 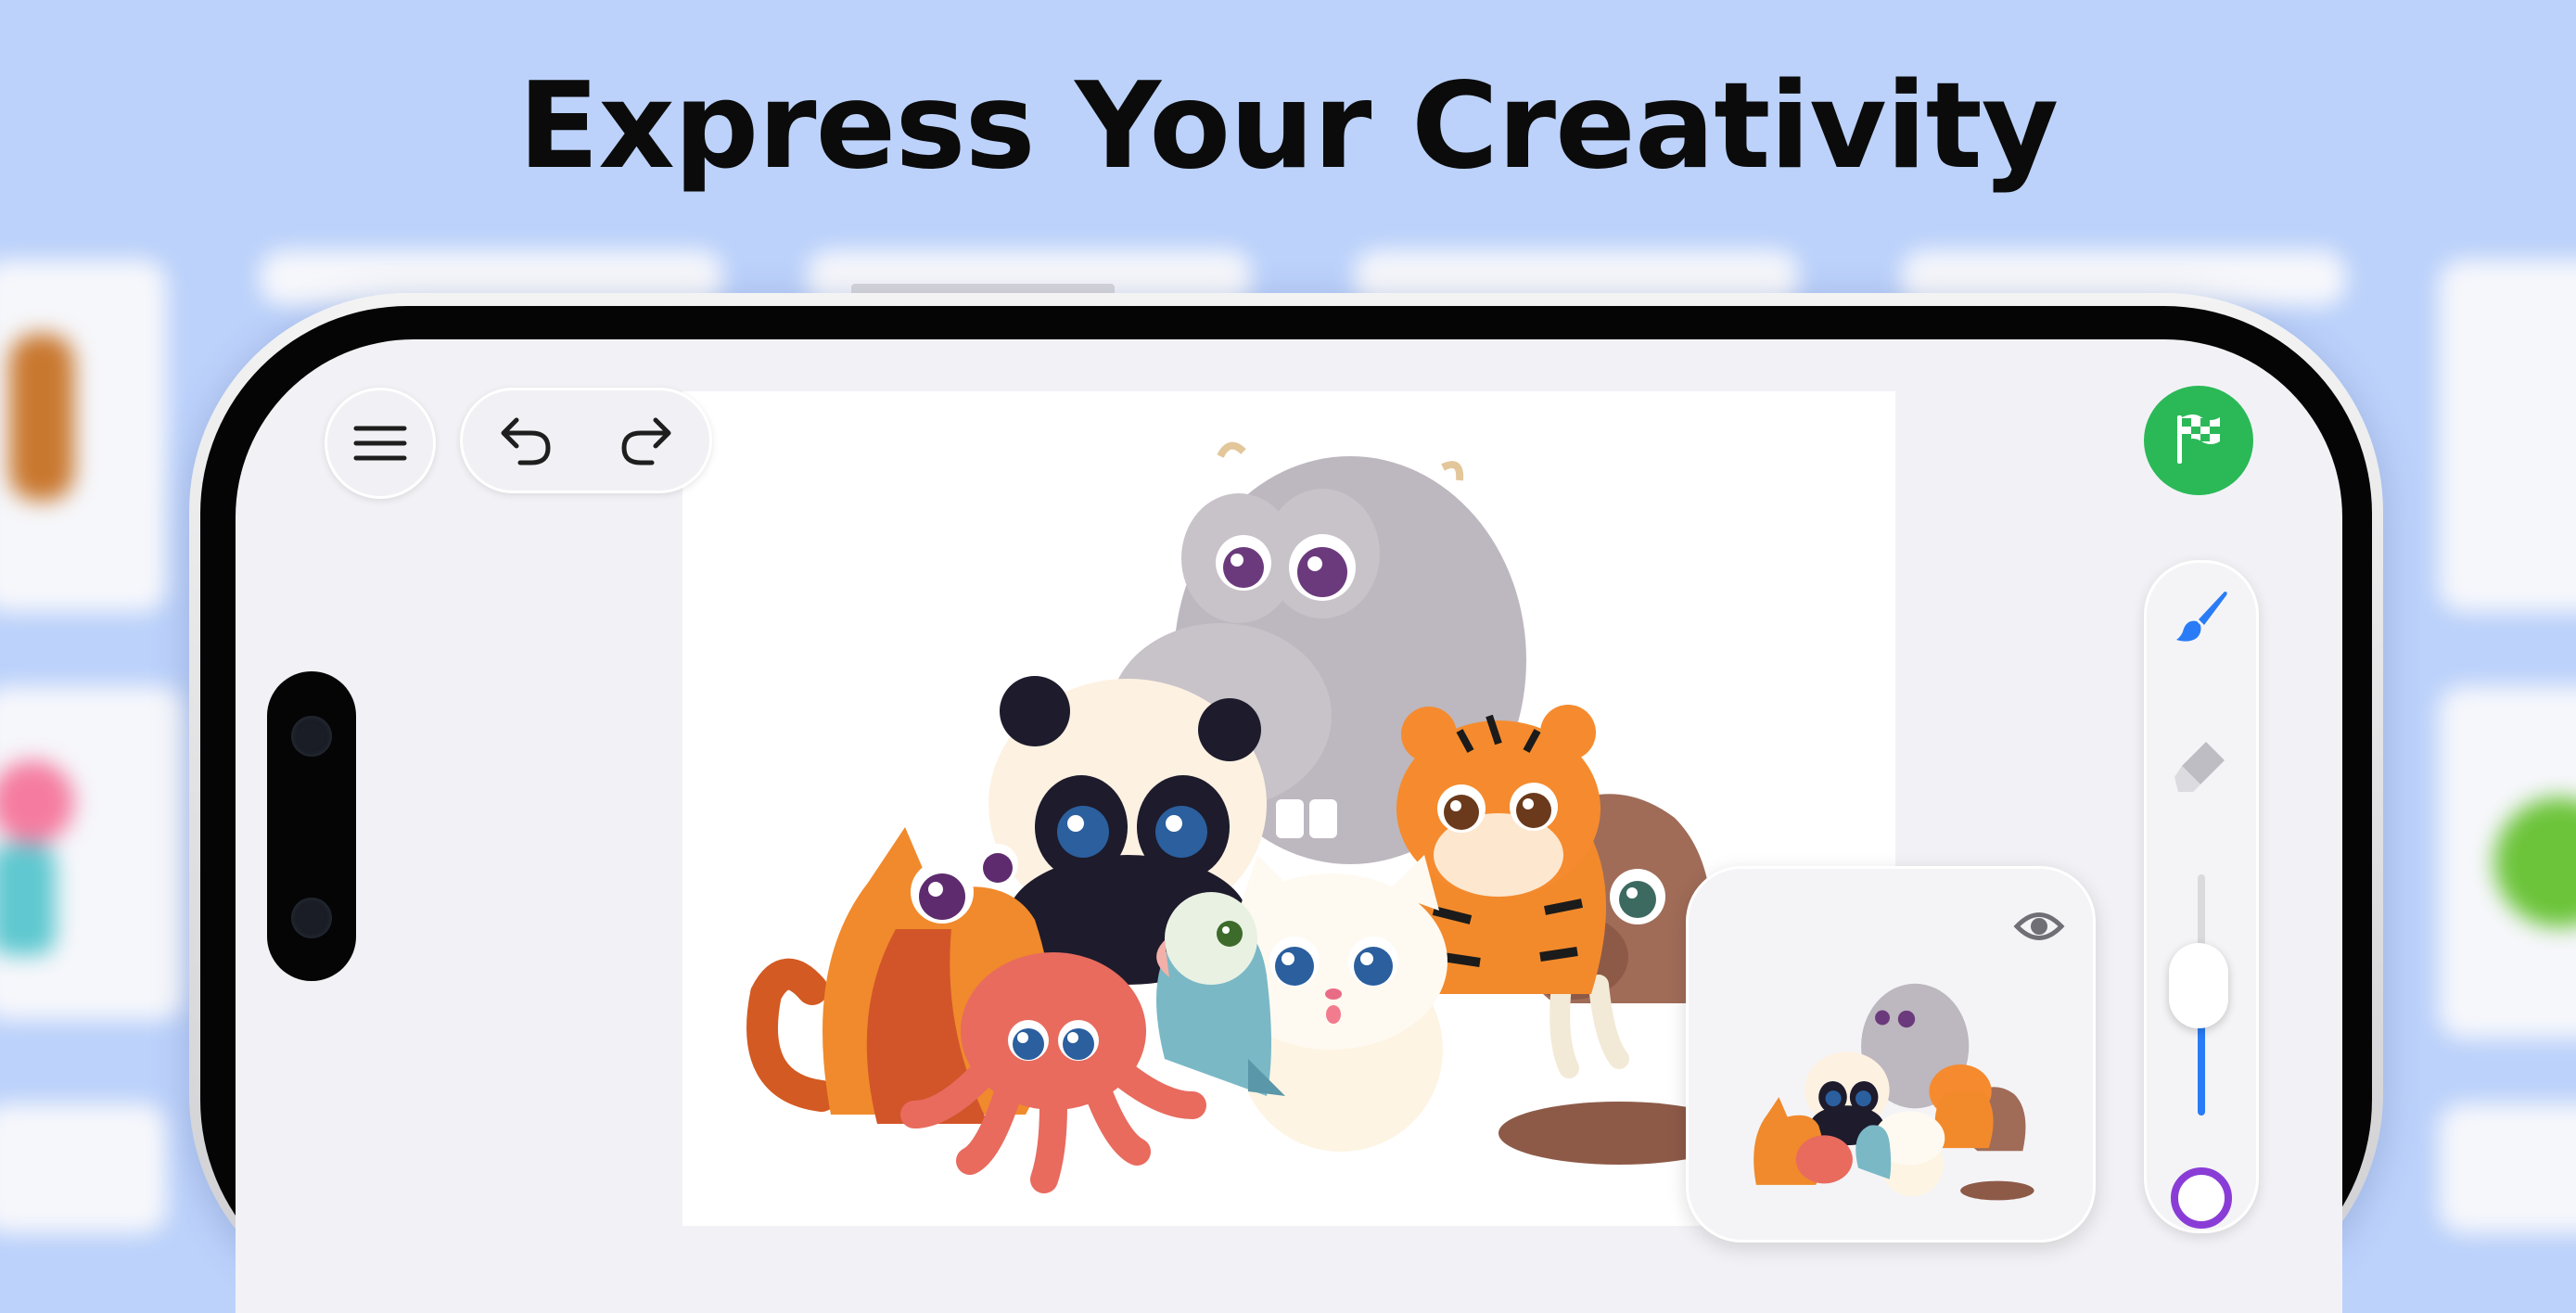 I want to click on brush-tool-button, so click(x=2201, y=619).